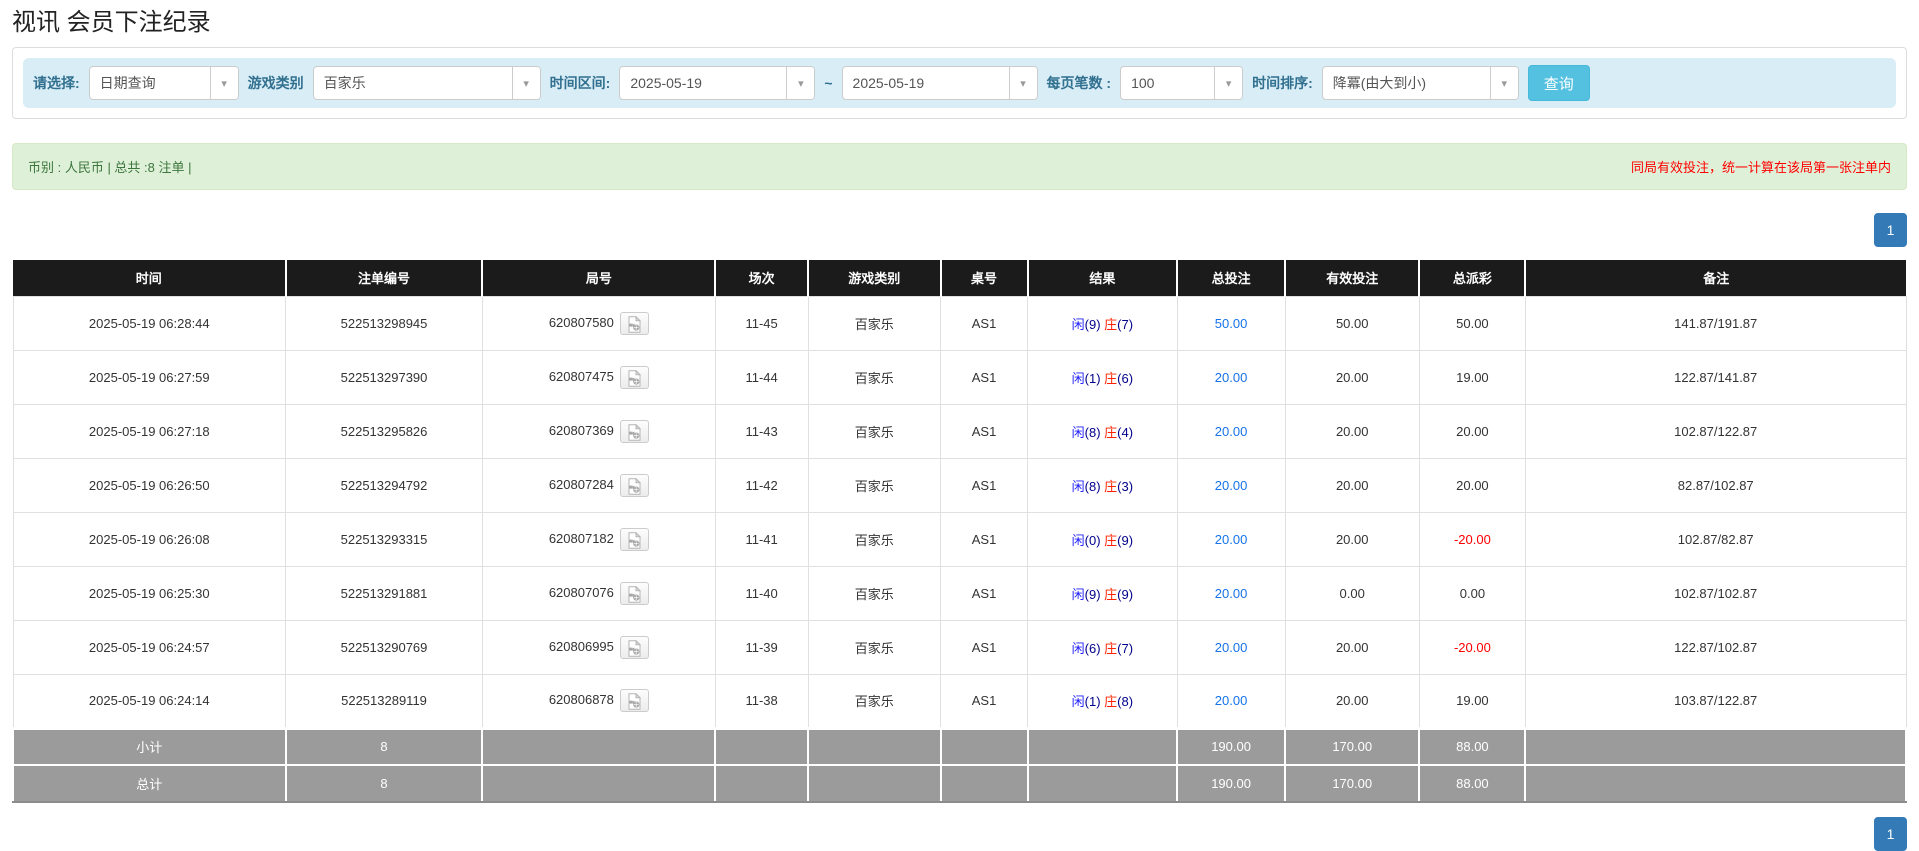 This screenshot has height=851, width=1919. What do you see at coordinates (1472, 539) in the screenshot?
I see `payout-value: -20.00` at bounding box center [1472, 539].